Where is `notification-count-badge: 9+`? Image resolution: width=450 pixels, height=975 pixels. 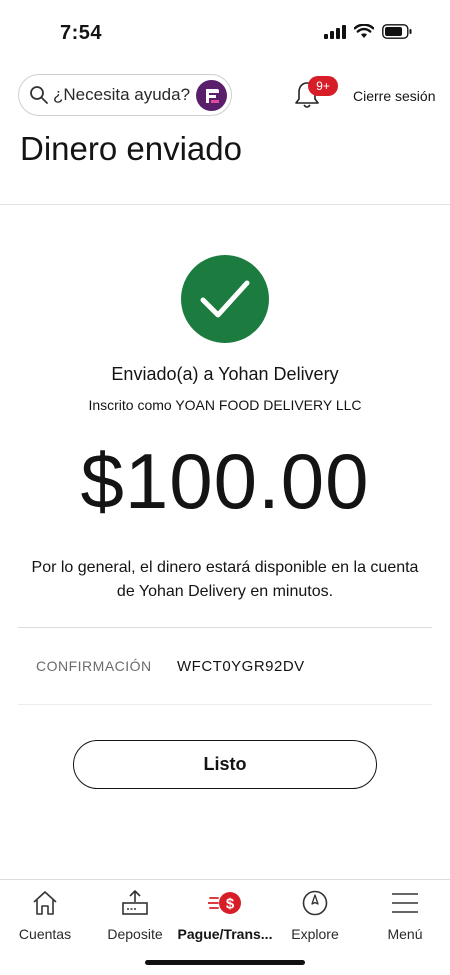 notification-count-badge: 9+ is located at coordinates (323, 86).